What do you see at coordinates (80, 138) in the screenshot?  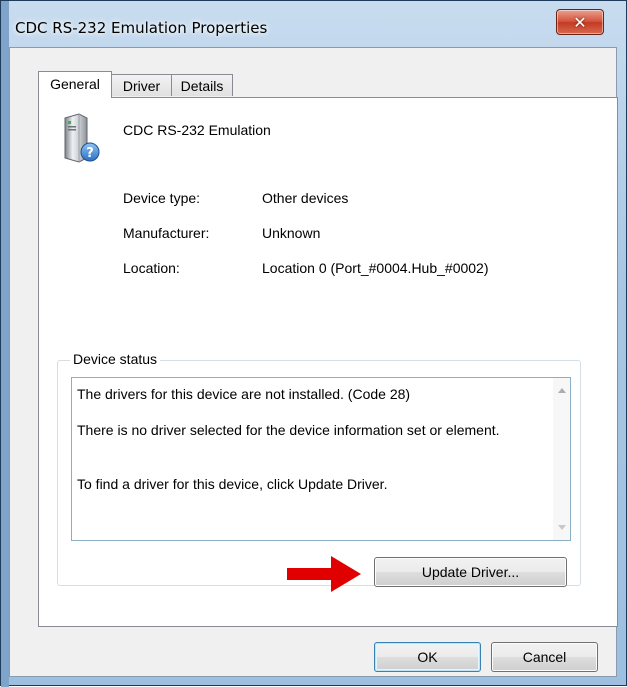 I see `unknown-device-icon: ?` at bounding box center [80, 138].